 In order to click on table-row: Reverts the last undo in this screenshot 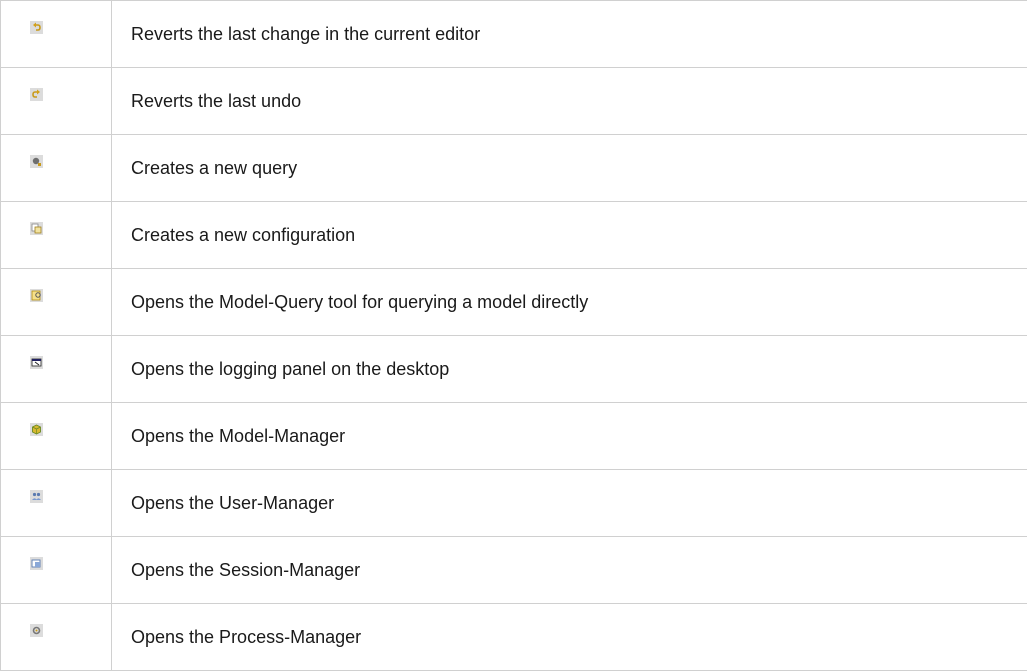, I will do `click(514, 101)`.